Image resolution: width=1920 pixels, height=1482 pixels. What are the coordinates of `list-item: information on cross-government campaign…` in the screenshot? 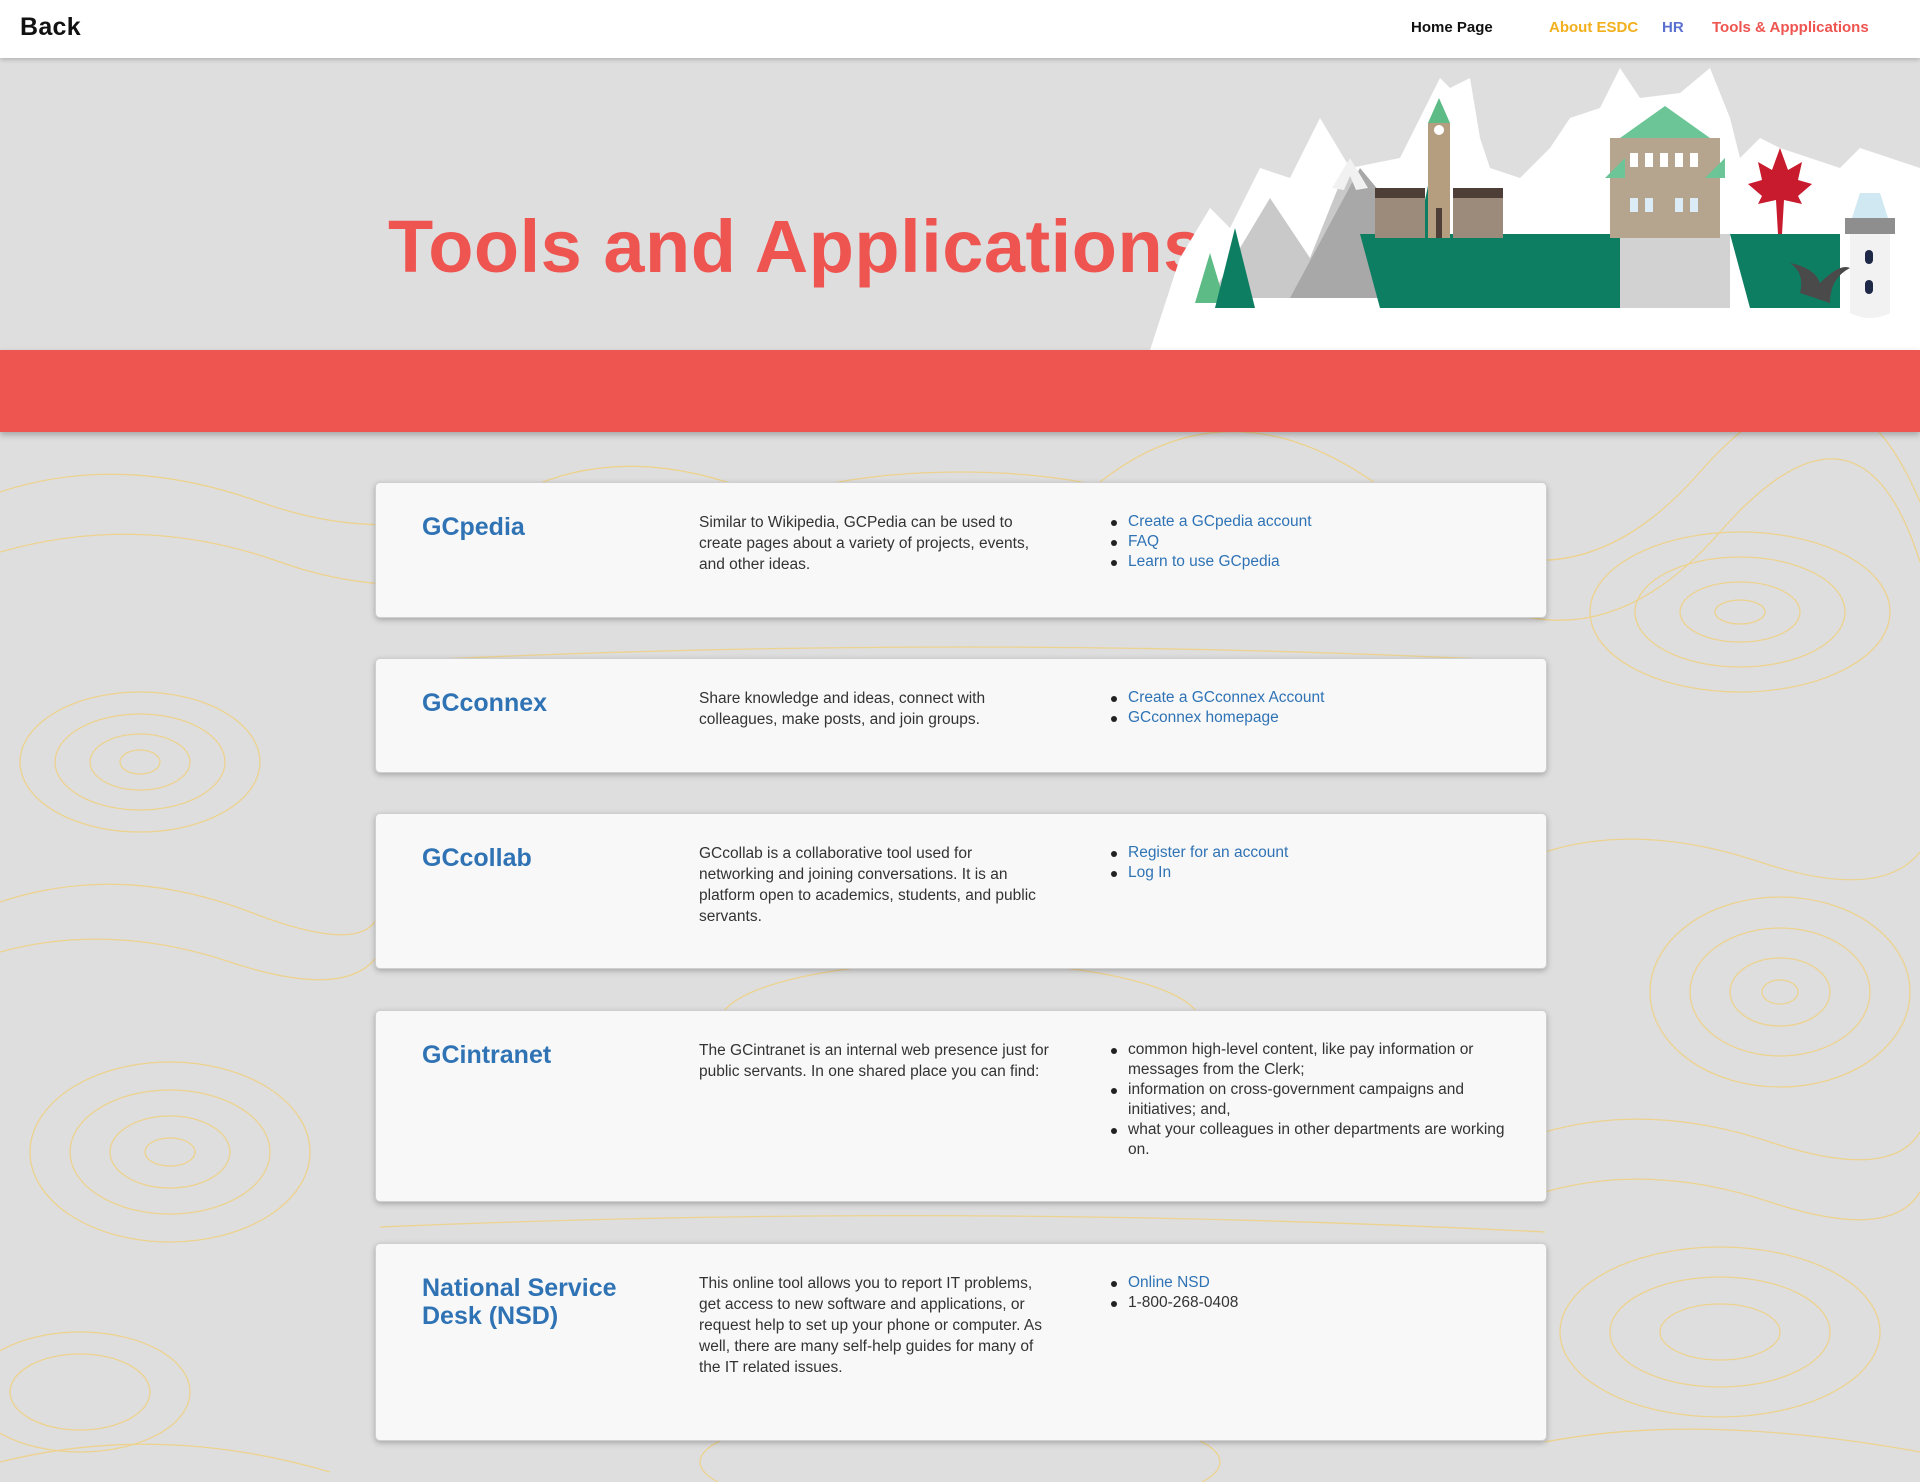 It's located at (1314, 1100).